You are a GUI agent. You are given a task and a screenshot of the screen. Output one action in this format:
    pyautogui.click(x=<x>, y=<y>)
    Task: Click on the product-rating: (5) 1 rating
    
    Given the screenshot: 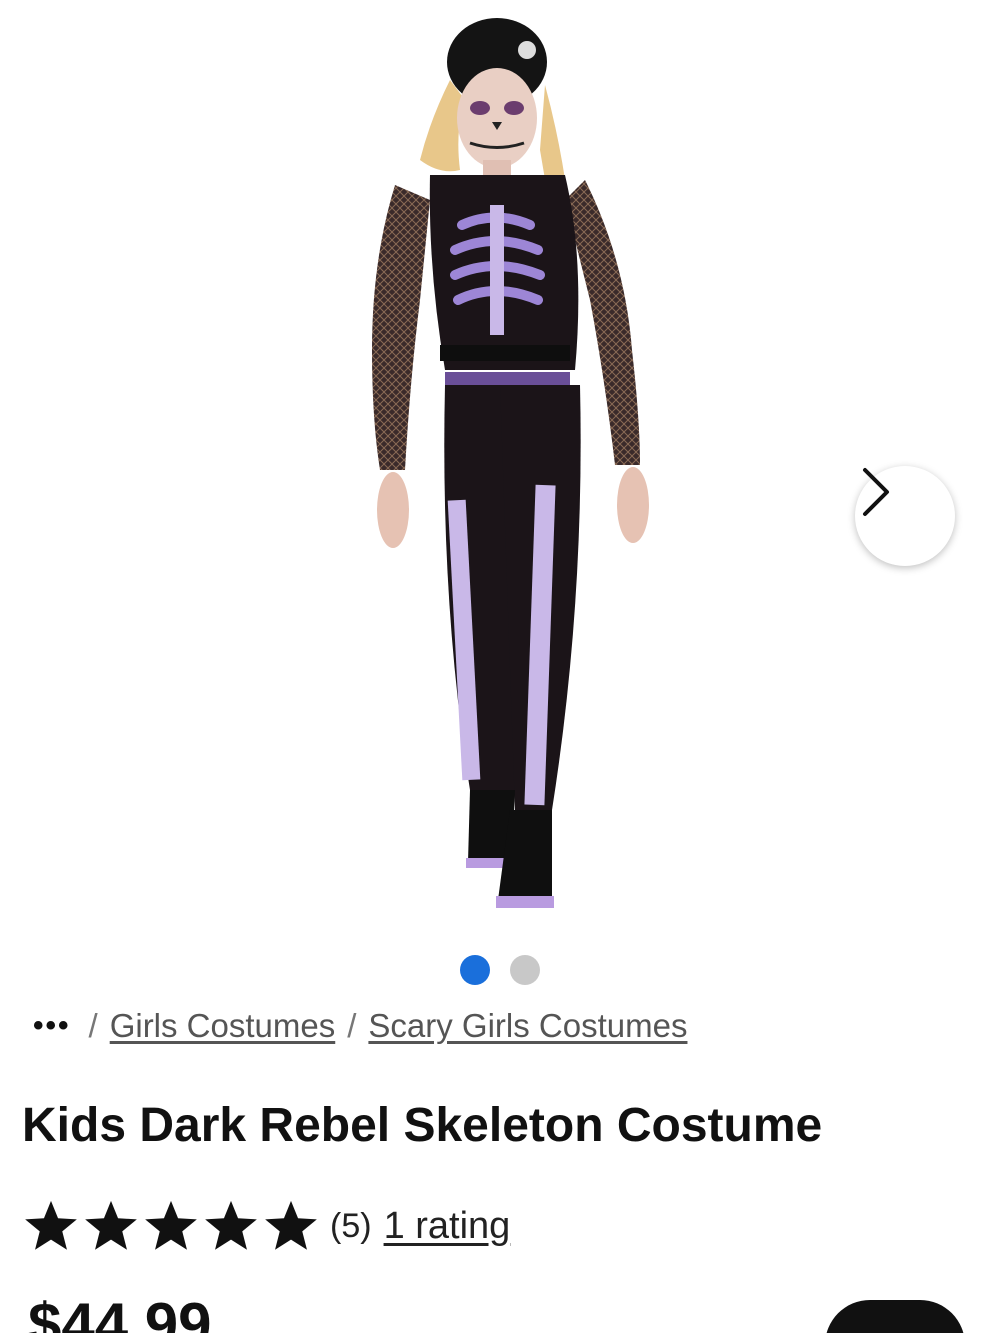 What is the action you would take?
    pyautogui.click(x=266, y=1226)
    